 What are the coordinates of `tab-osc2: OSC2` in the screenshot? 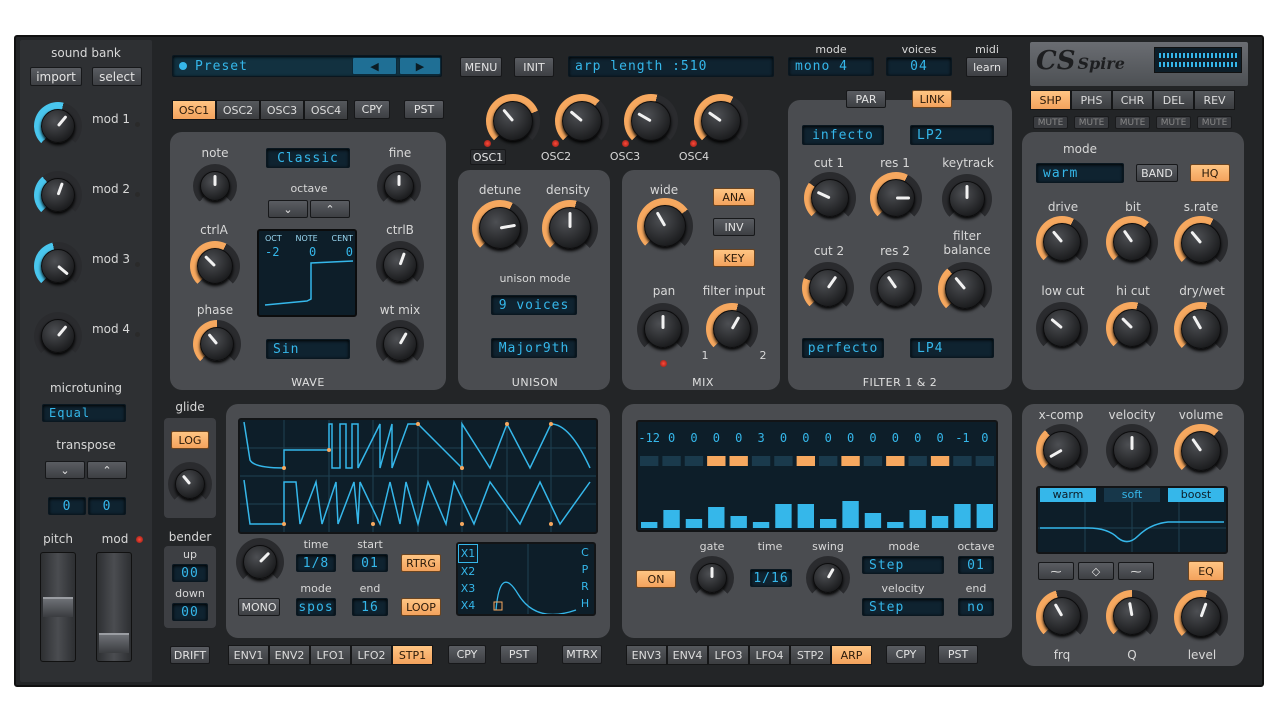 It's located at (238, 110).